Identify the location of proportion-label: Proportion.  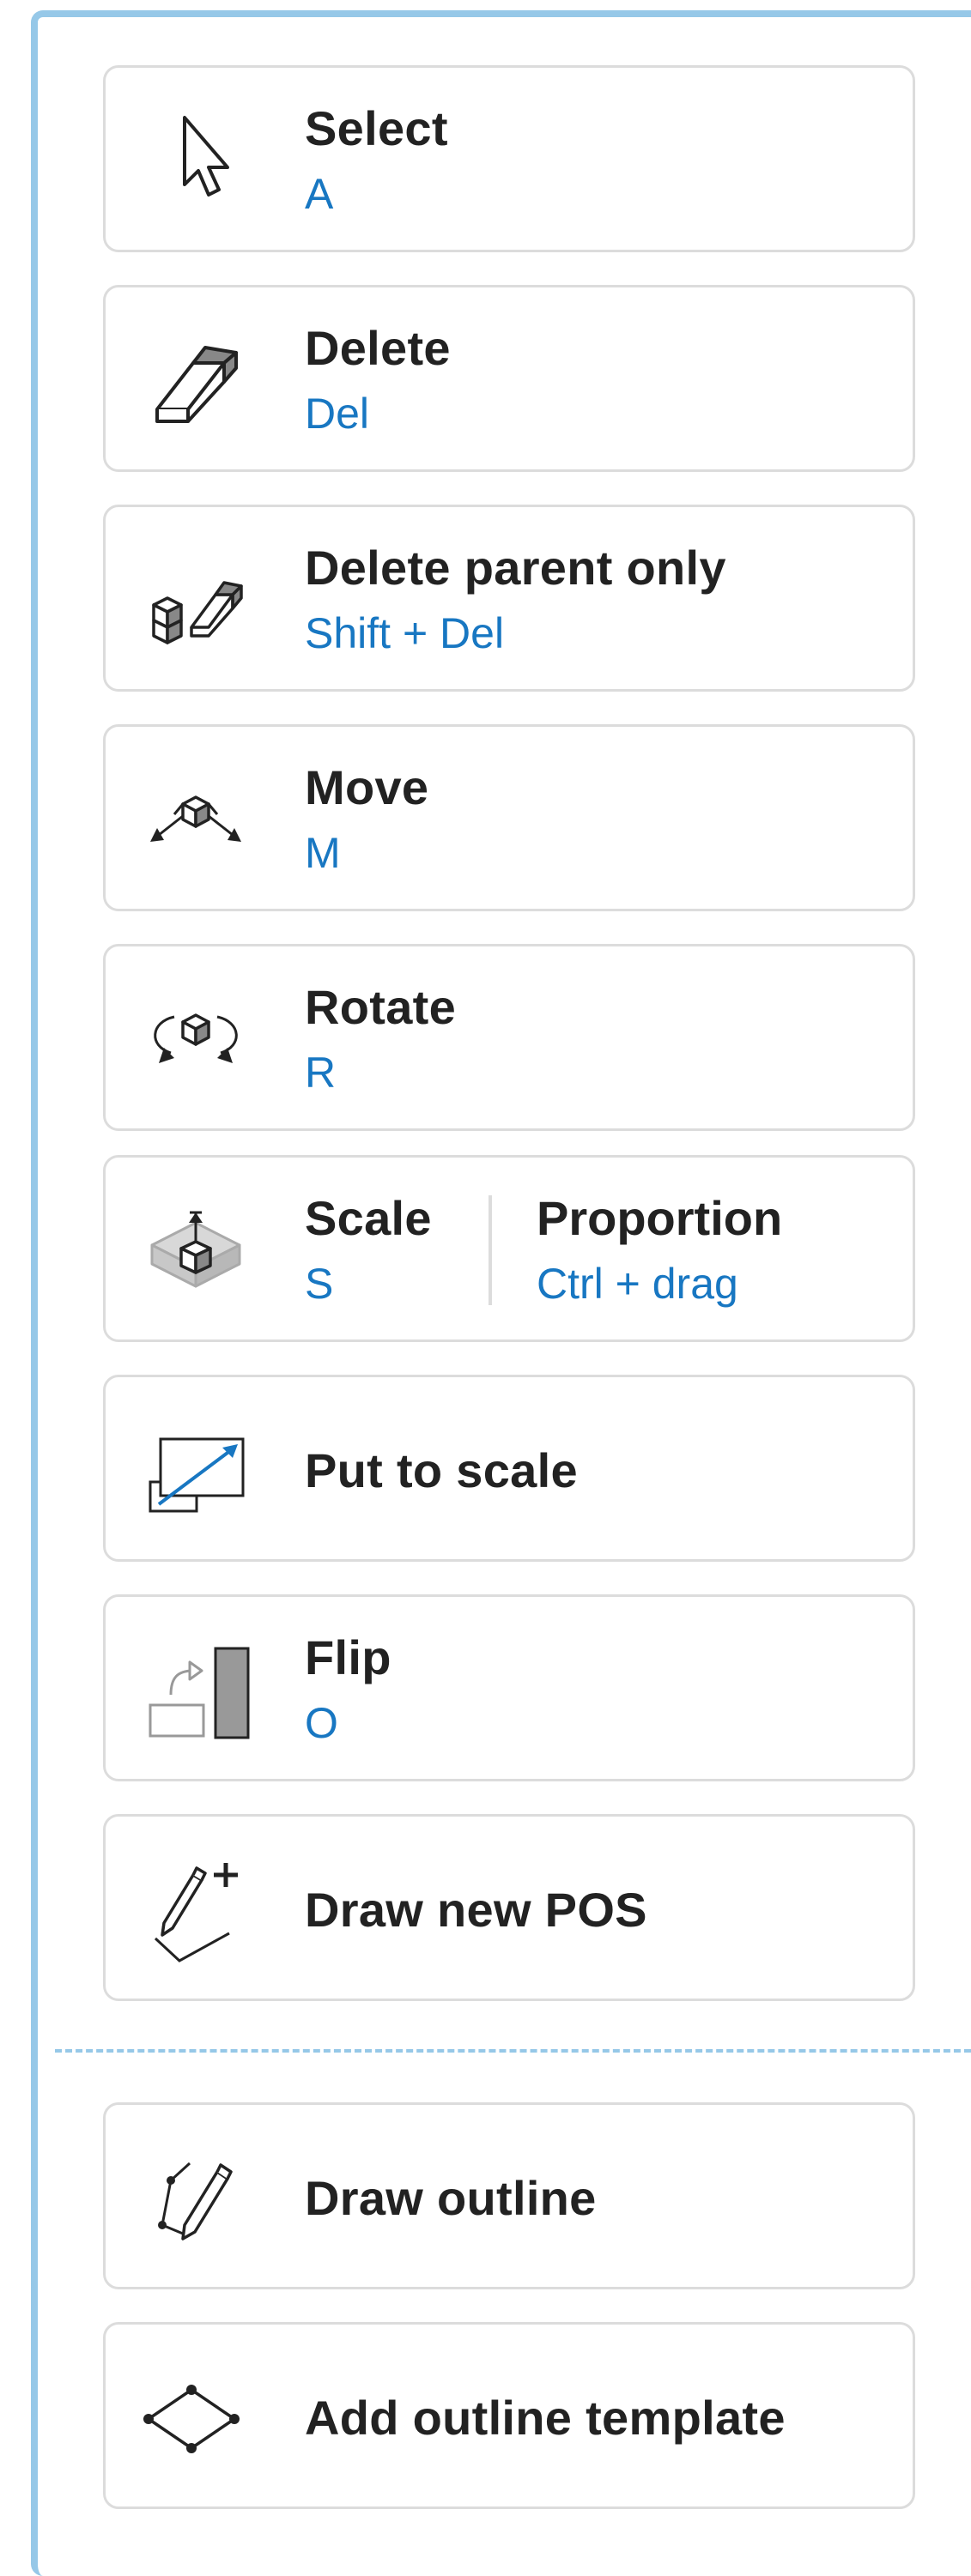
(660, 1218).